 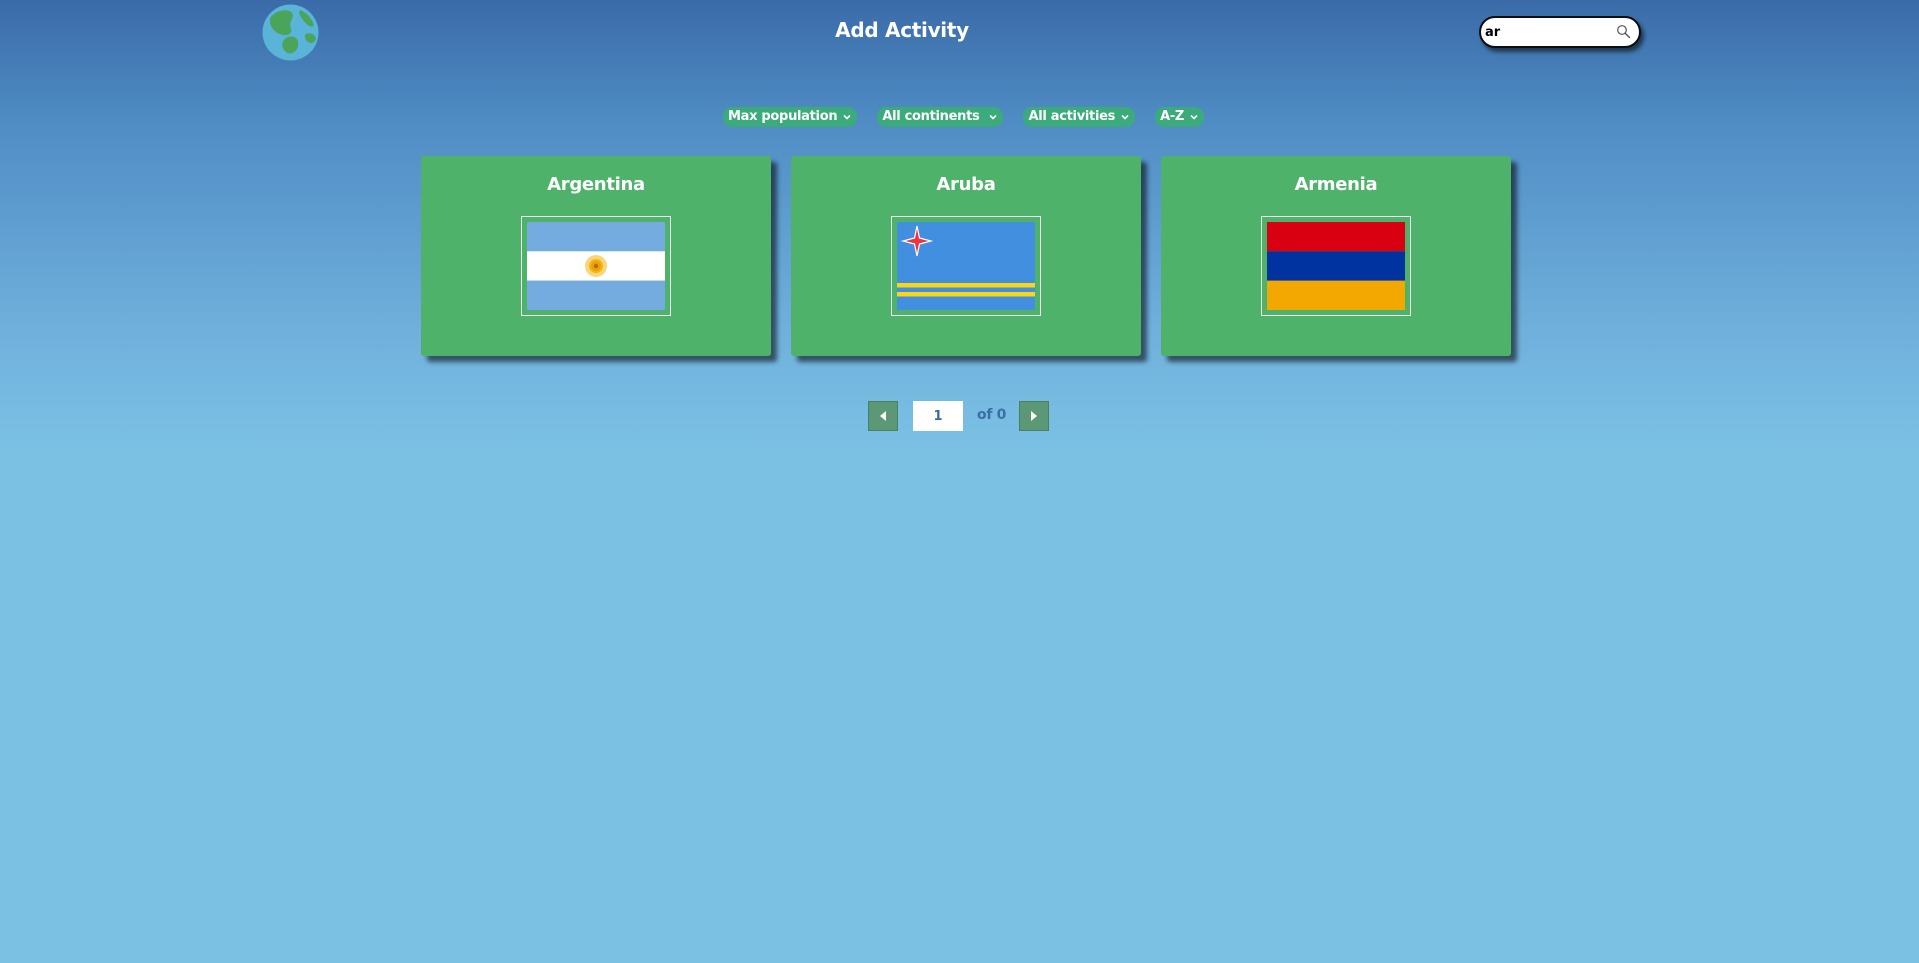 I want to click on triangle-right-icon, so click(x=1034, y=416).